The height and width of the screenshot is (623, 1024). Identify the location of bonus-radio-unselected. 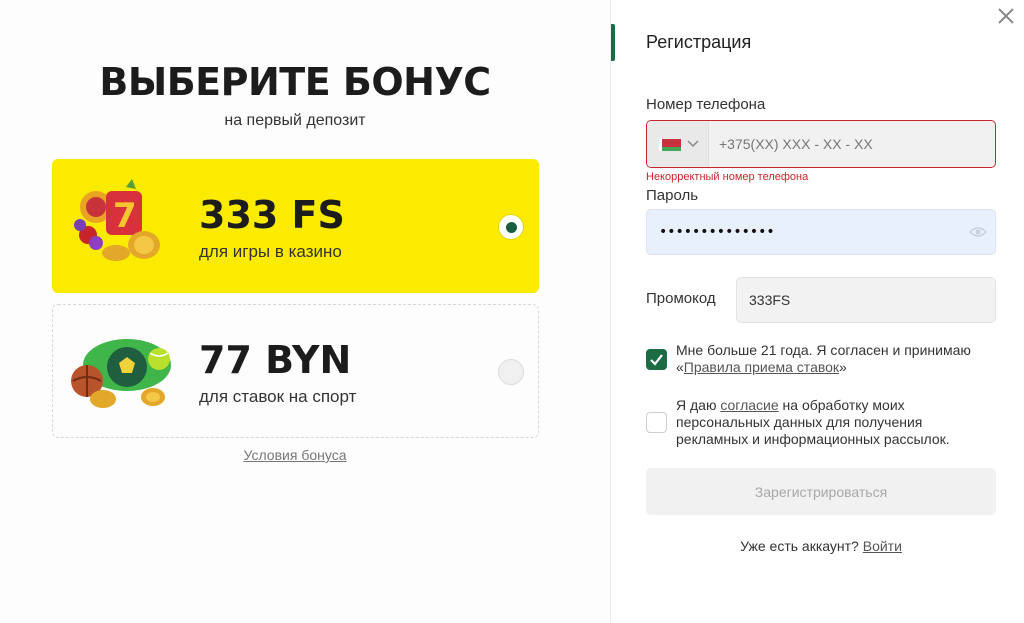
(511, 372).